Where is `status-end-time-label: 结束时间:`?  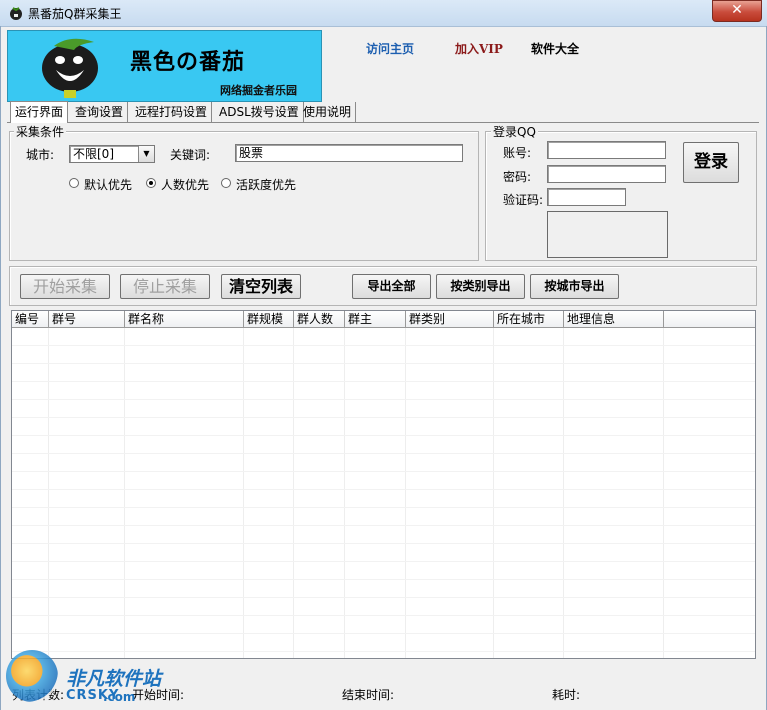
status-end-time-label: 结束时间: is located at coordinates (368, 695).